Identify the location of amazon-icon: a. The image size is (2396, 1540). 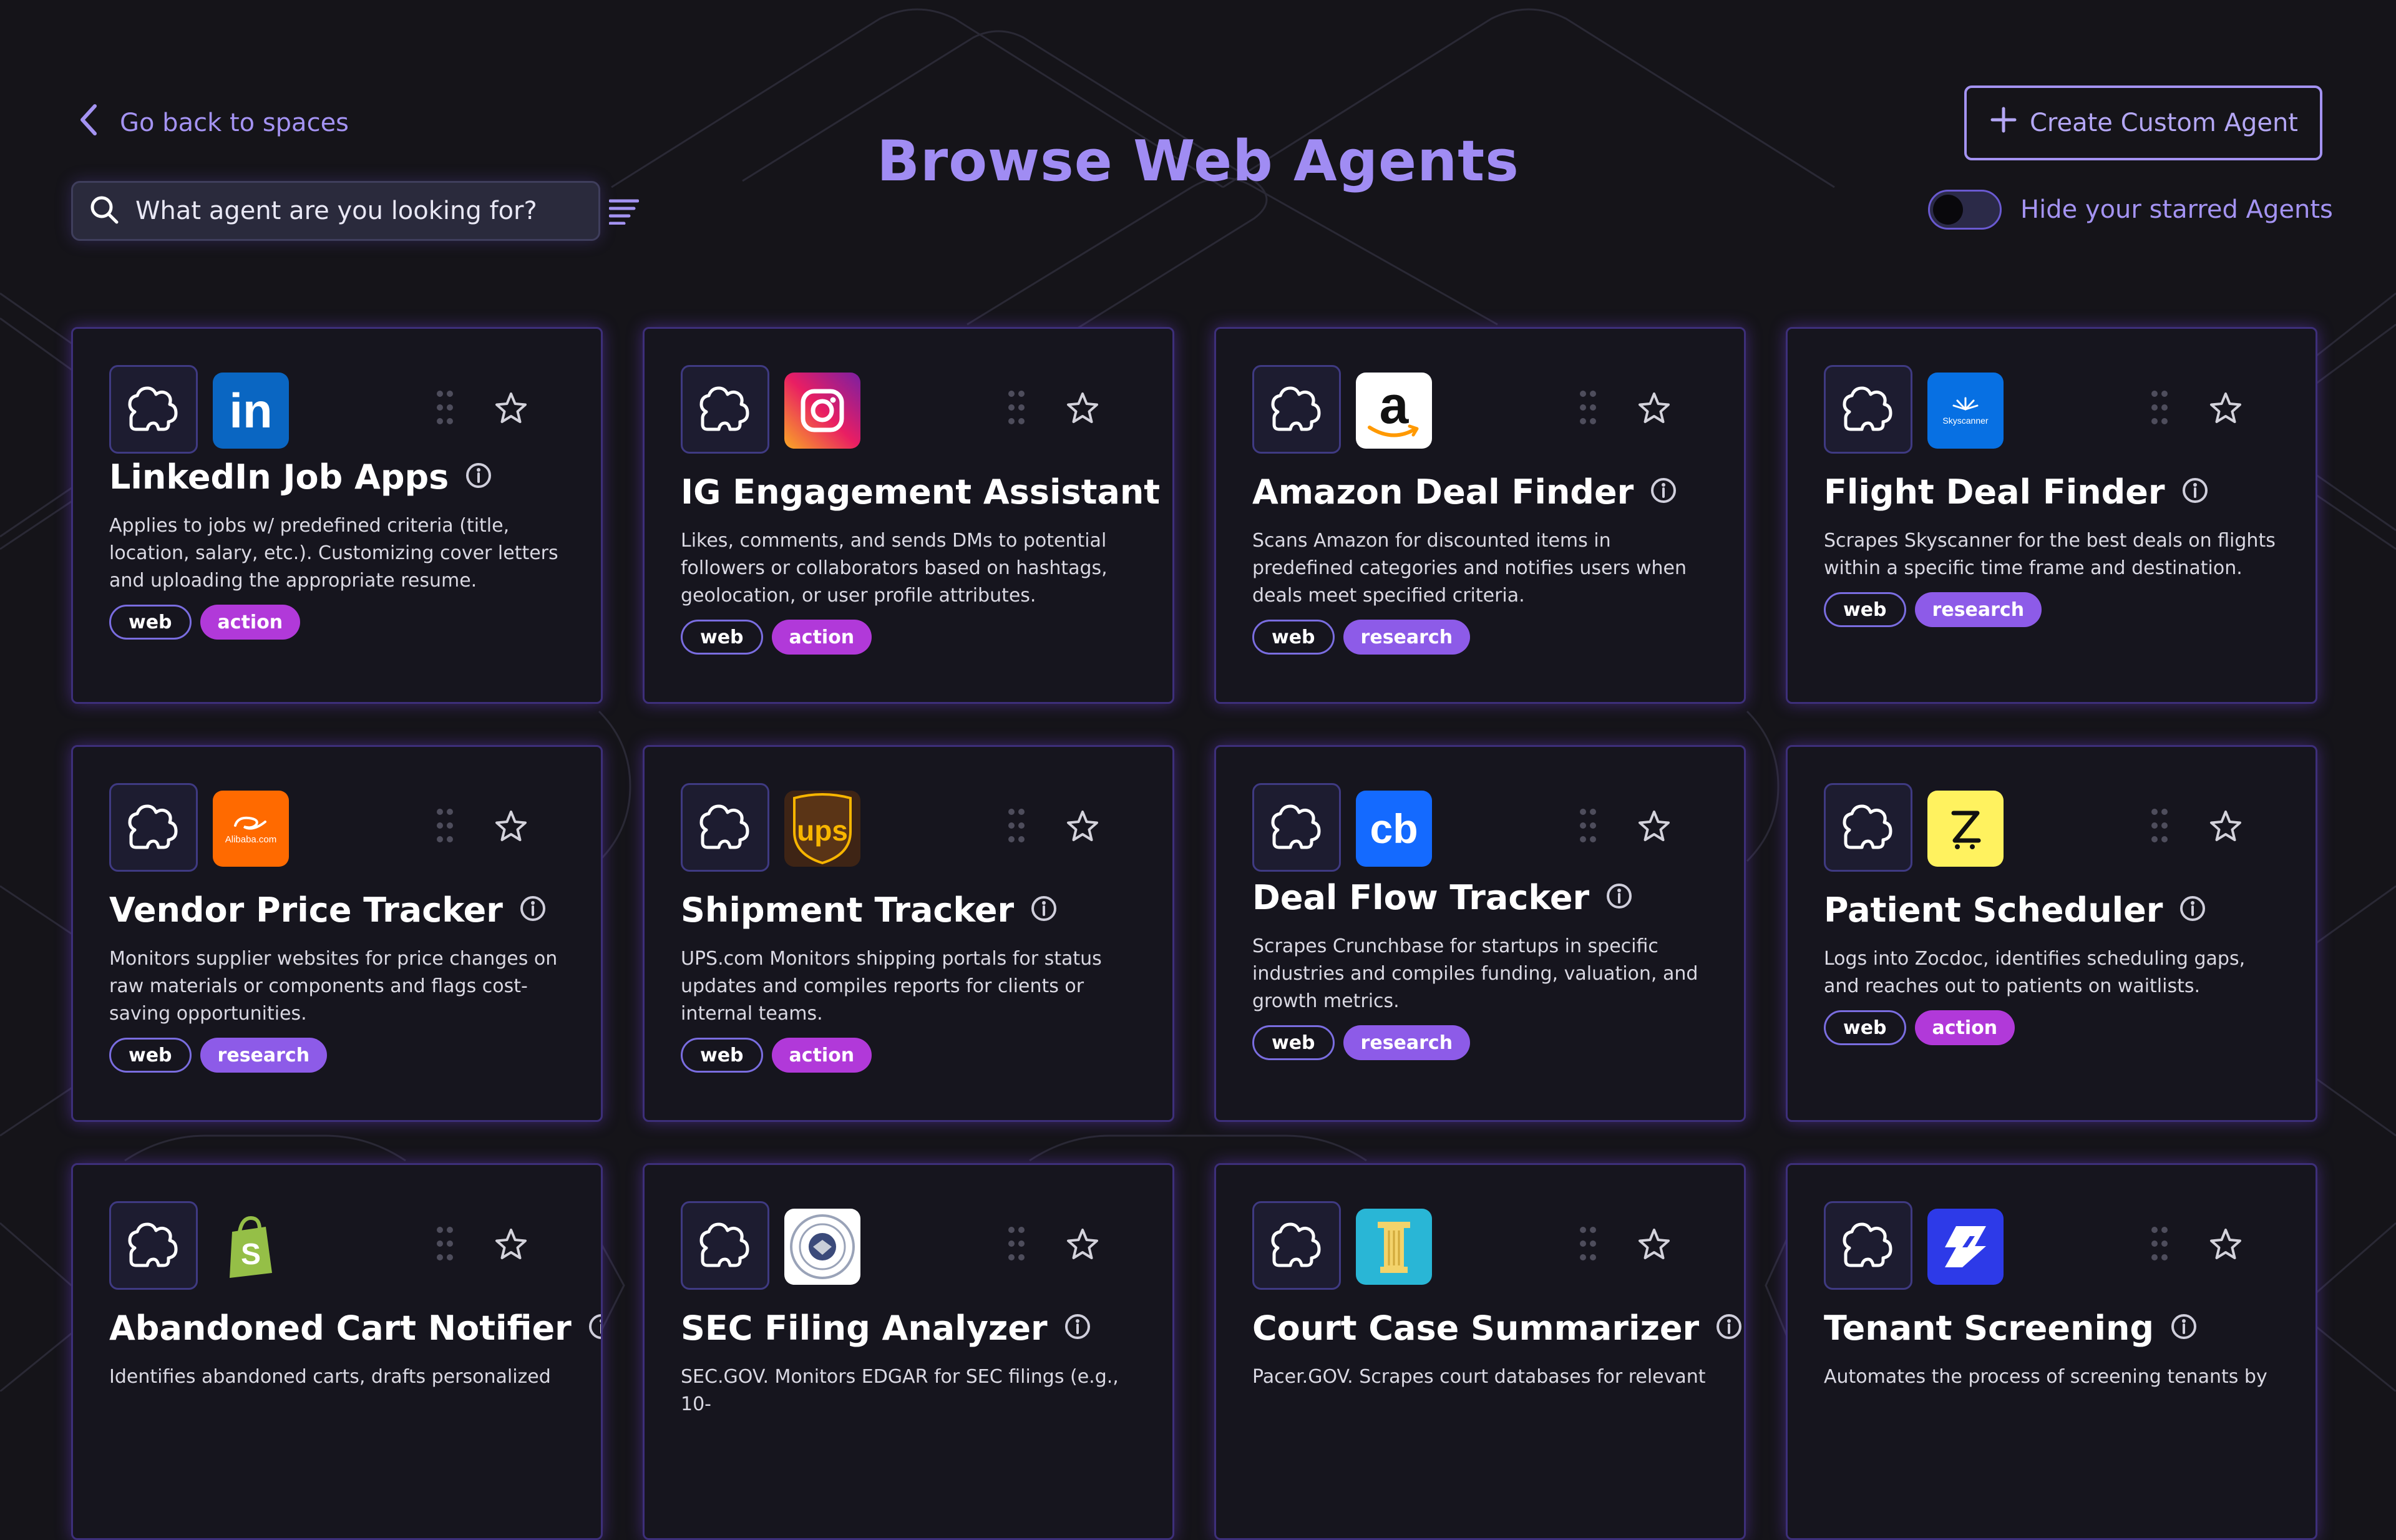
(1394, 411).